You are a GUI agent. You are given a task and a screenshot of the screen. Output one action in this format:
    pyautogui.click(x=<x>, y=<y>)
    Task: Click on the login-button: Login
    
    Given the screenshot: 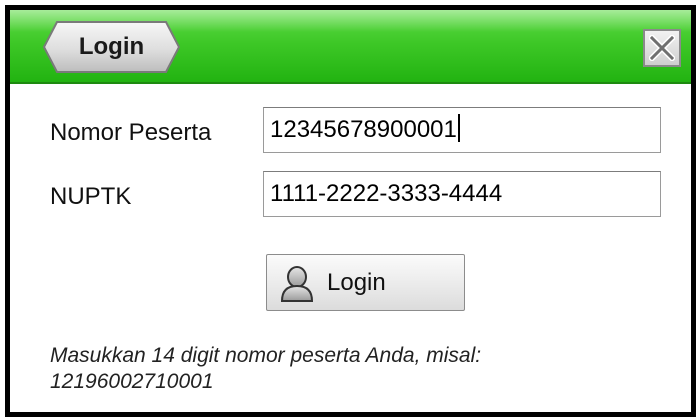 What is the action you would take?
    pyautogui.click(x=365, y=282)
    